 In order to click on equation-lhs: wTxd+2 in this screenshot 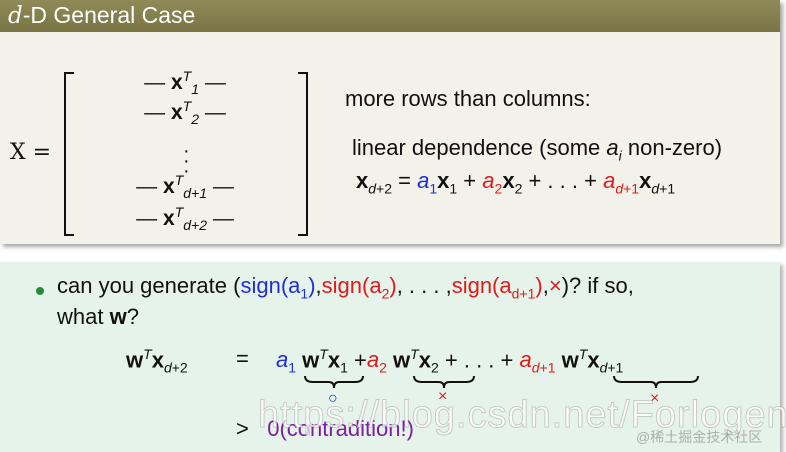, I will do `click(157, 361)`.